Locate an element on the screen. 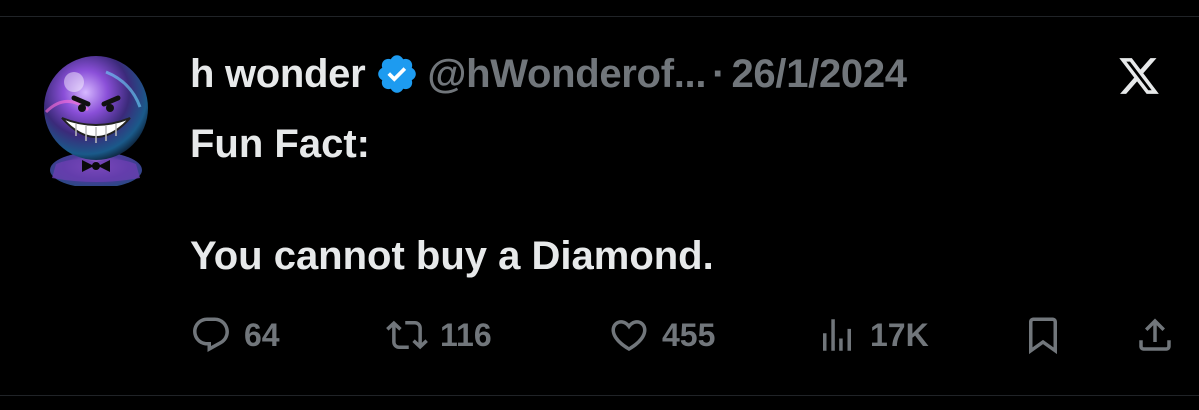 The width and height of the screenshot is (1199, 410). heart-icon is located at coordinates (629, 336).